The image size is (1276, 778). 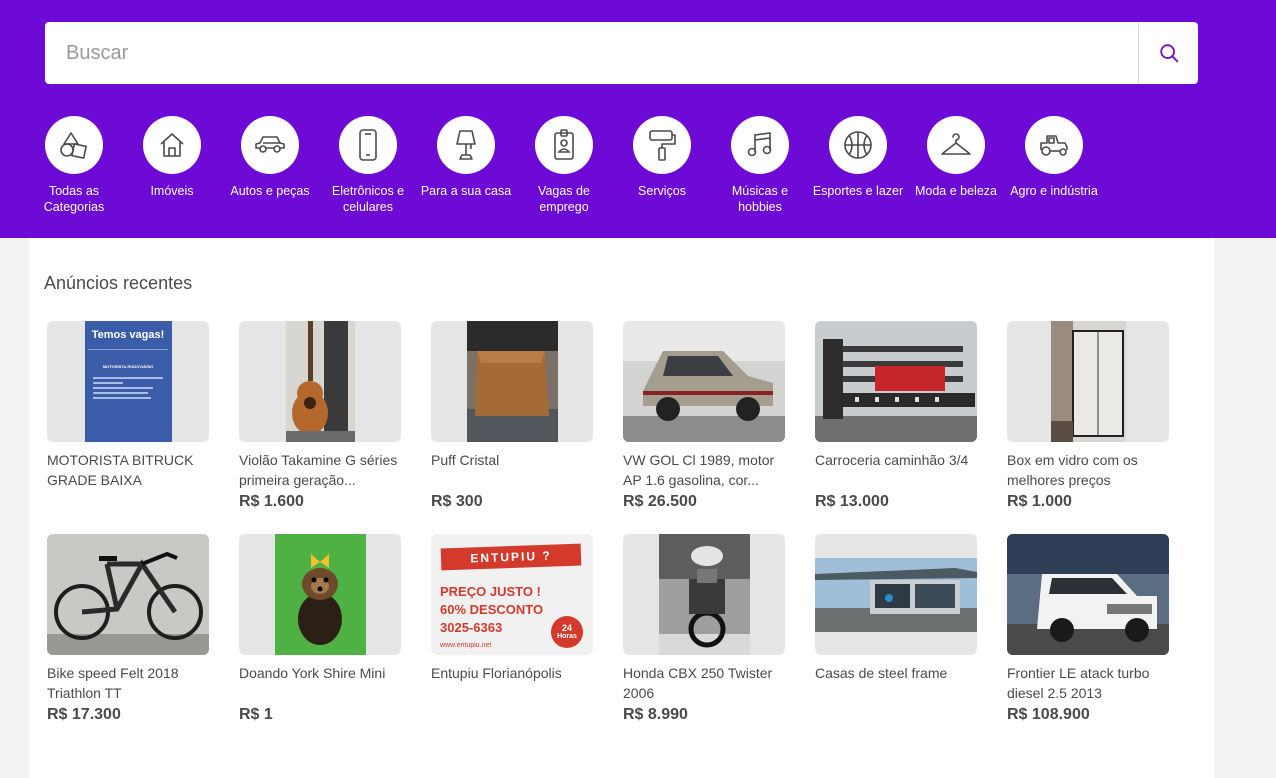 I want to click on badge-icon, so click(x=564, y=144).